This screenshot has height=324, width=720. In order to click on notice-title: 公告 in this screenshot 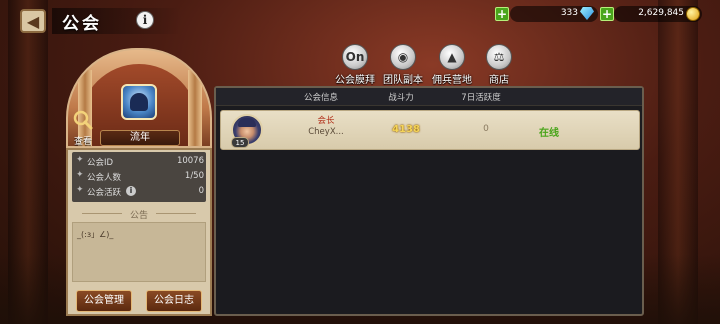, I will do `click(138, 216)`.